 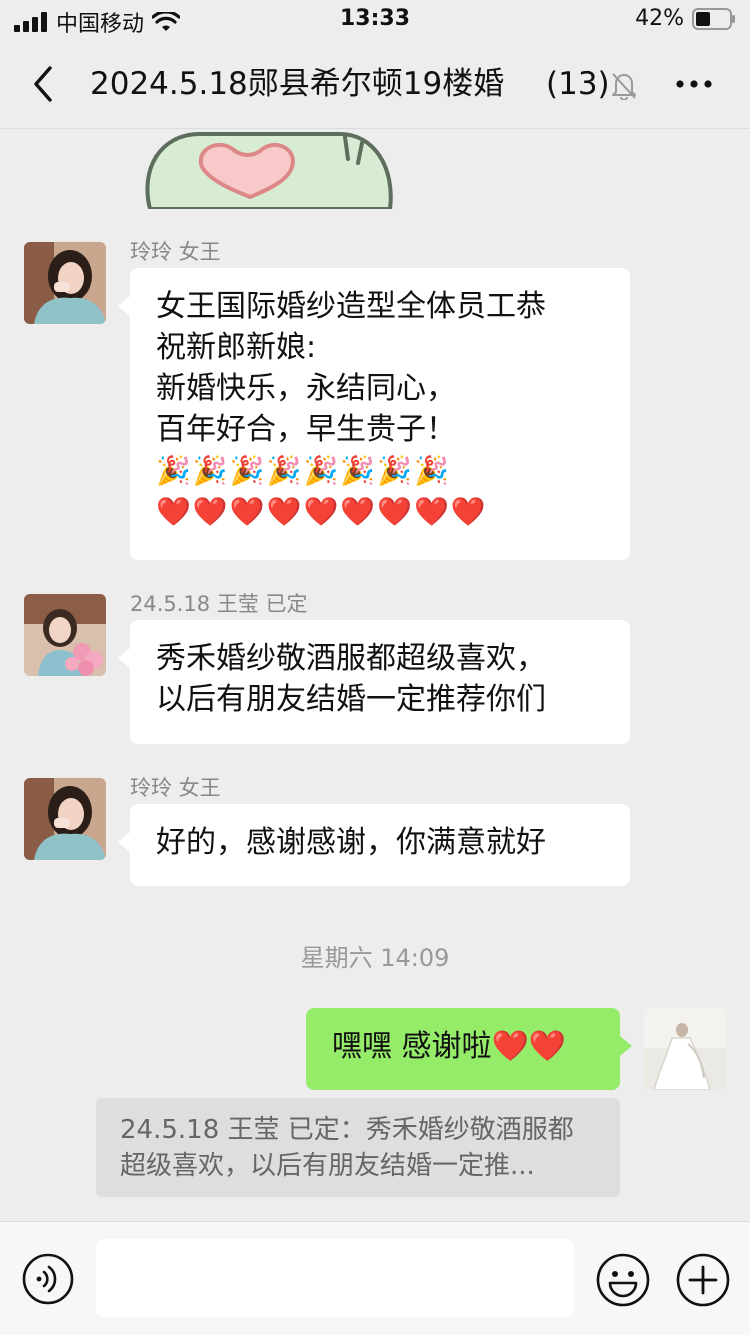 I want to click on message-line: 百年好合，早生贵子！, so click(x=306, y=429).